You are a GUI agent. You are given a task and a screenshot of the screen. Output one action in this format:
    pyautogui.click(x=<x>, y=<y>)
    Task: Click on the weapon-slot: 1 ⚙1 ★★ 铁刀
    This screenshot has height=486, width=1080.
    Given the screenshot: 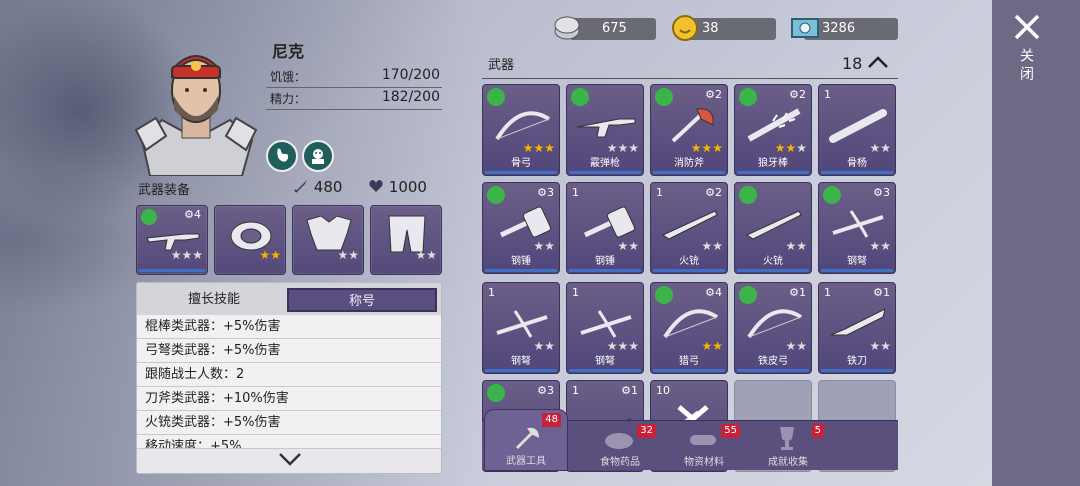 What is the action you would take?
    pyautogui.click(x=857, y=328)
    